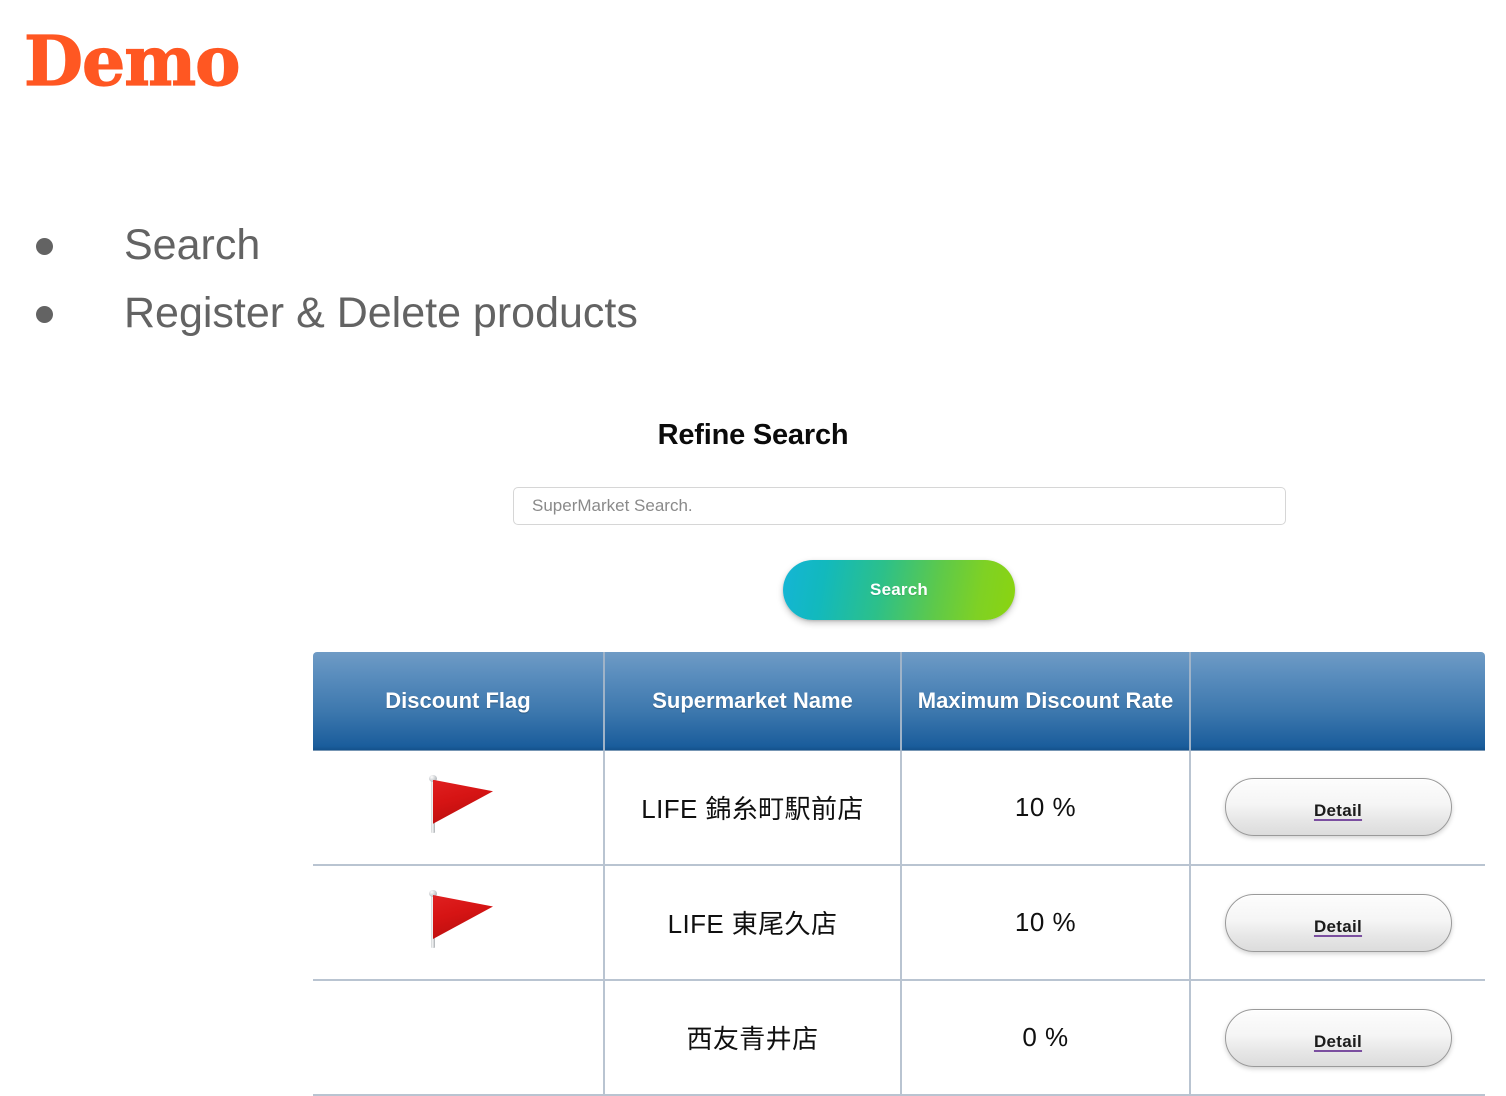 The width and height of the screenshot is (1506, 1096). What do you see at coordinates (381, 313) in the screenshot?
I see `bullet-label-register-delete: Register & Delete products` at bounding box center [381, 313].